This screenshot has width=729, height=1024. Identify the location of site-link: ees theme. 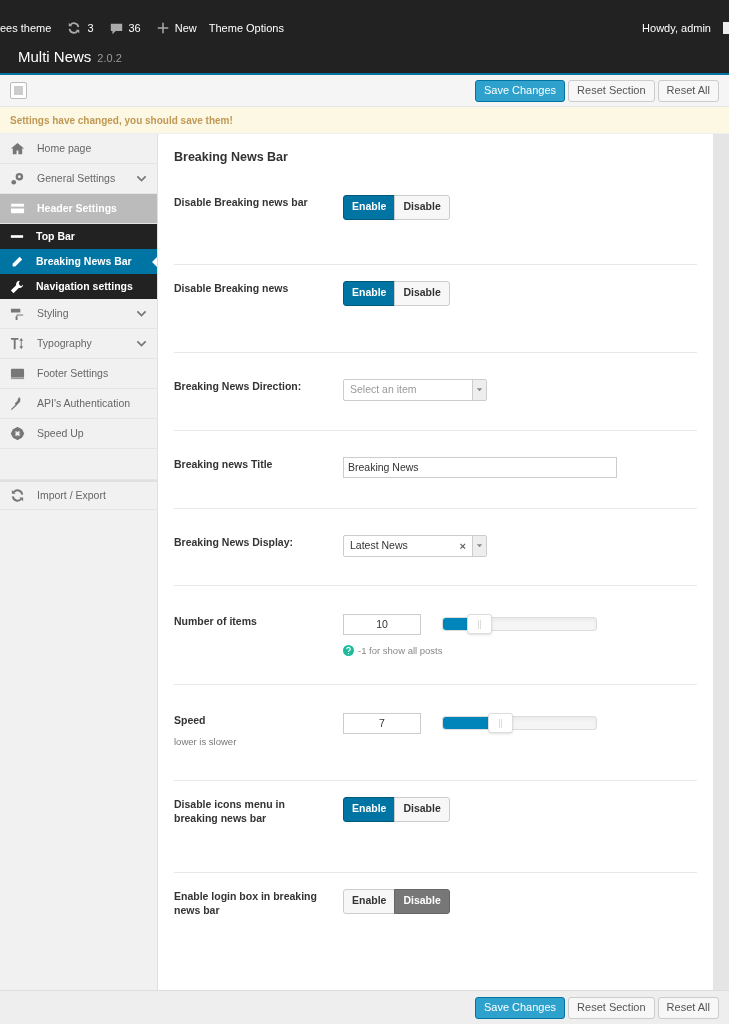
(26, 28).